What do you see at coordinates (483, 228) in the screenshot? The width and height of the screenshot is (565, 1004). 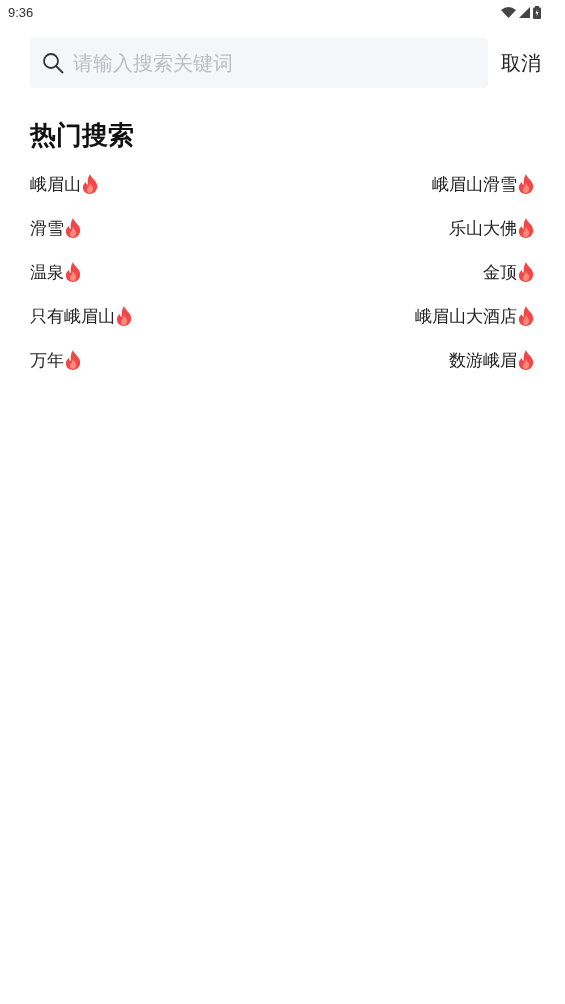 I see `hot-search-link: 乐山大佛` at bounding box center [483, 228].